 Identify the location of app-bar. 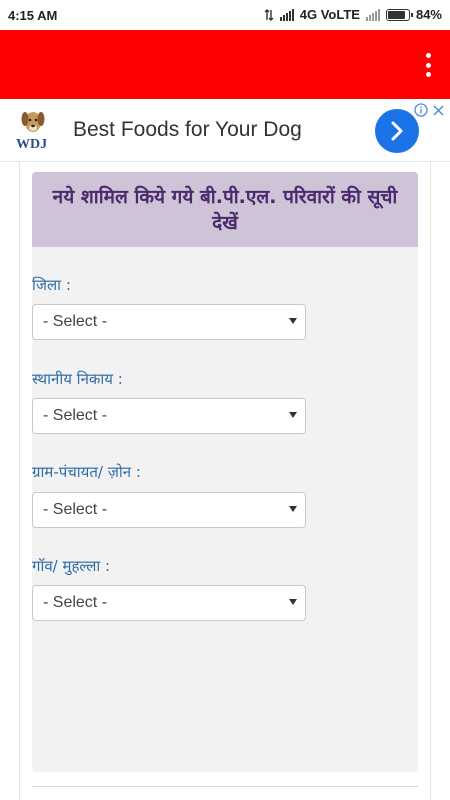
(225, 64).